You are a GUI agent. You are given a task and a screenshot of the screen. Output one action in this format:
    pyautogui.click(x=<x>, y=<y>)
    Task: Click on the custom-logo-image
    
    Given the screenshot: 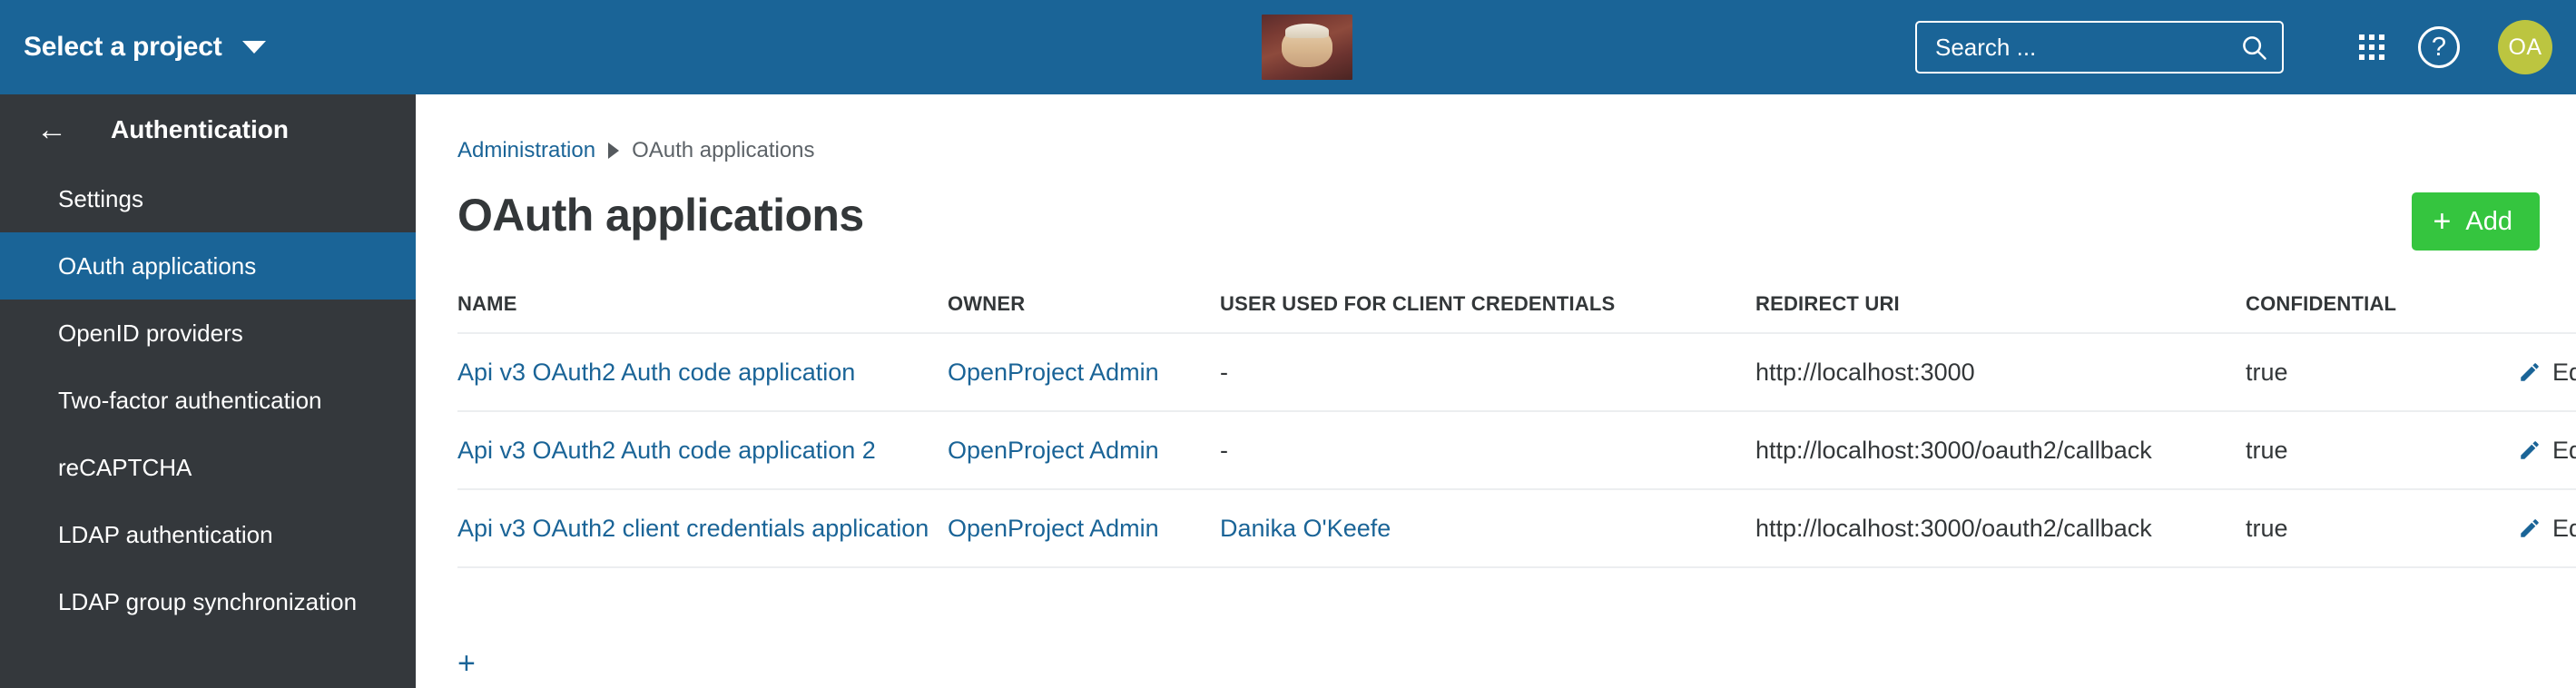 What is the action you would take?
    pyautogui.click(x=1307, y=47)
    